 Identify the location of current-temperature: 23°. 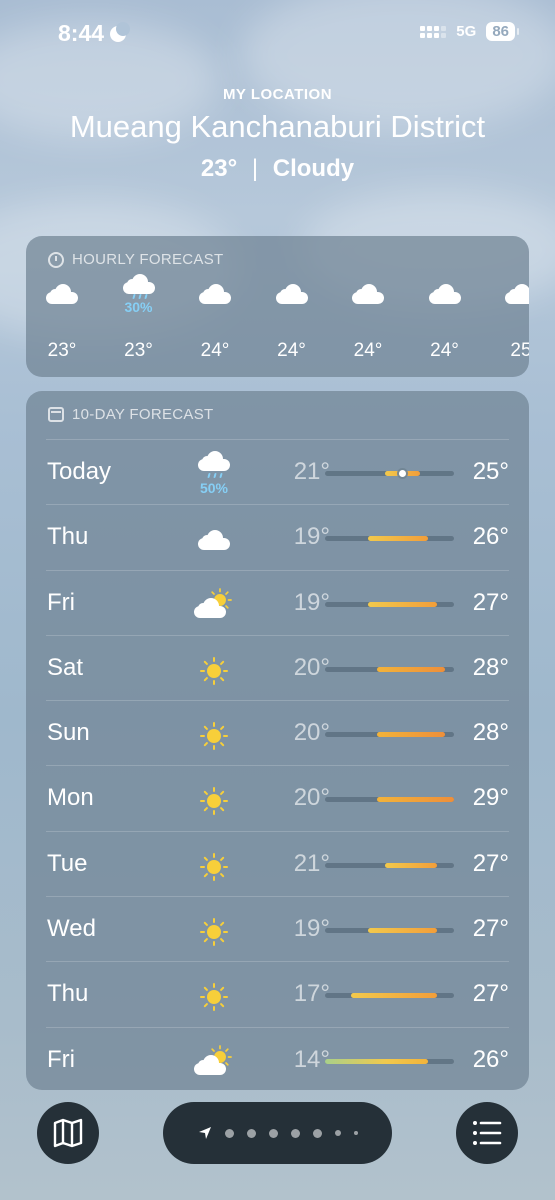
(219, 168).